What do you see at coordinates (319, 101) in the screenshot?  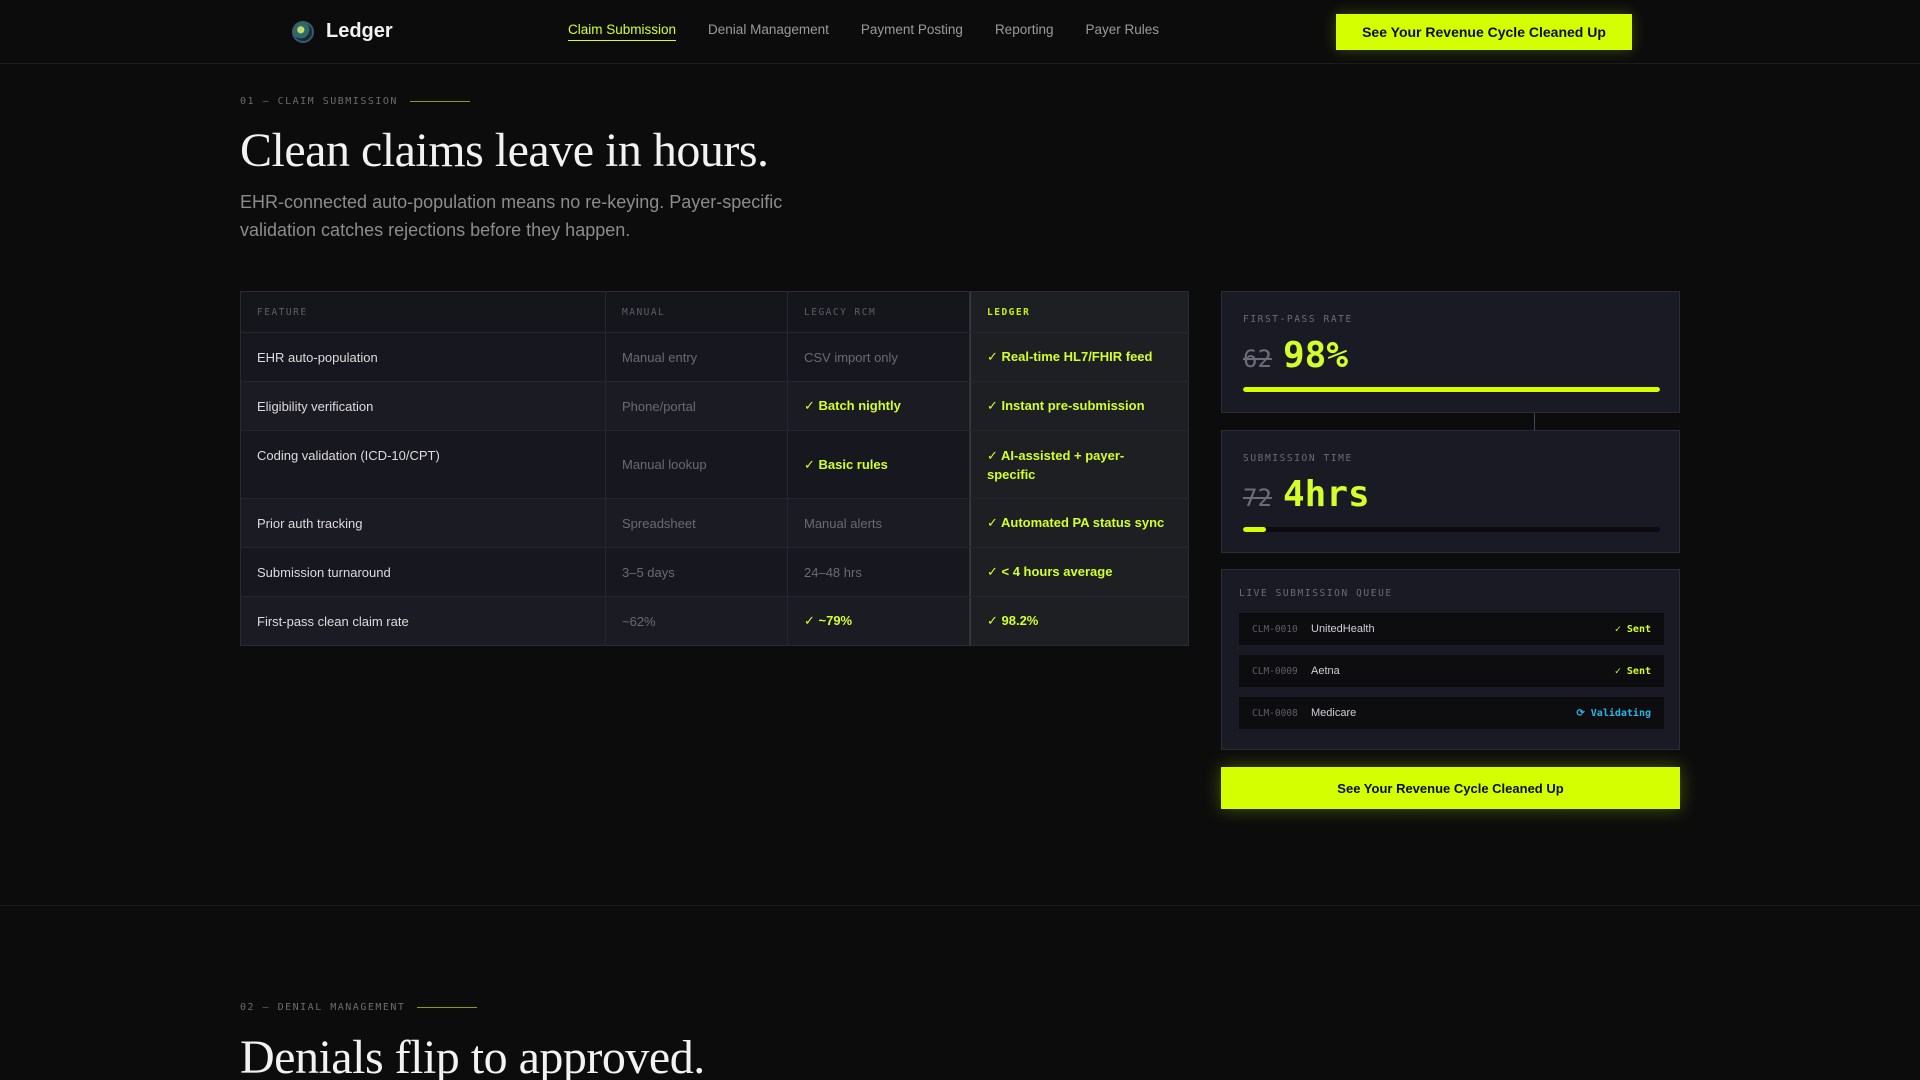 I see `eyebrow-text: 01 — CLAIM SUBMISSION` at bounding box center [319, 101].